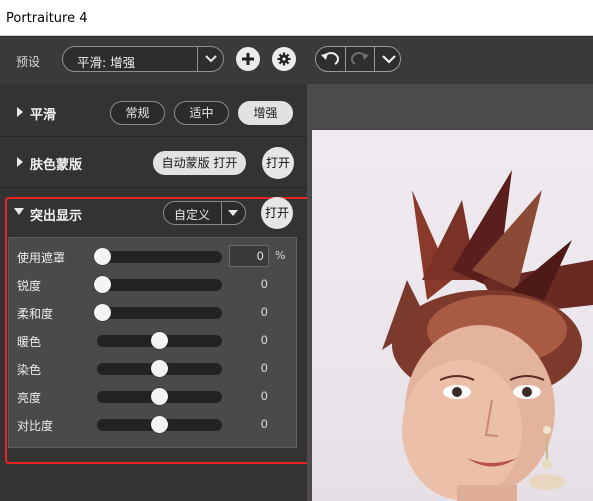 This screenshot has height=501, width=593. I want to click on history-controls, so click(358, 59).